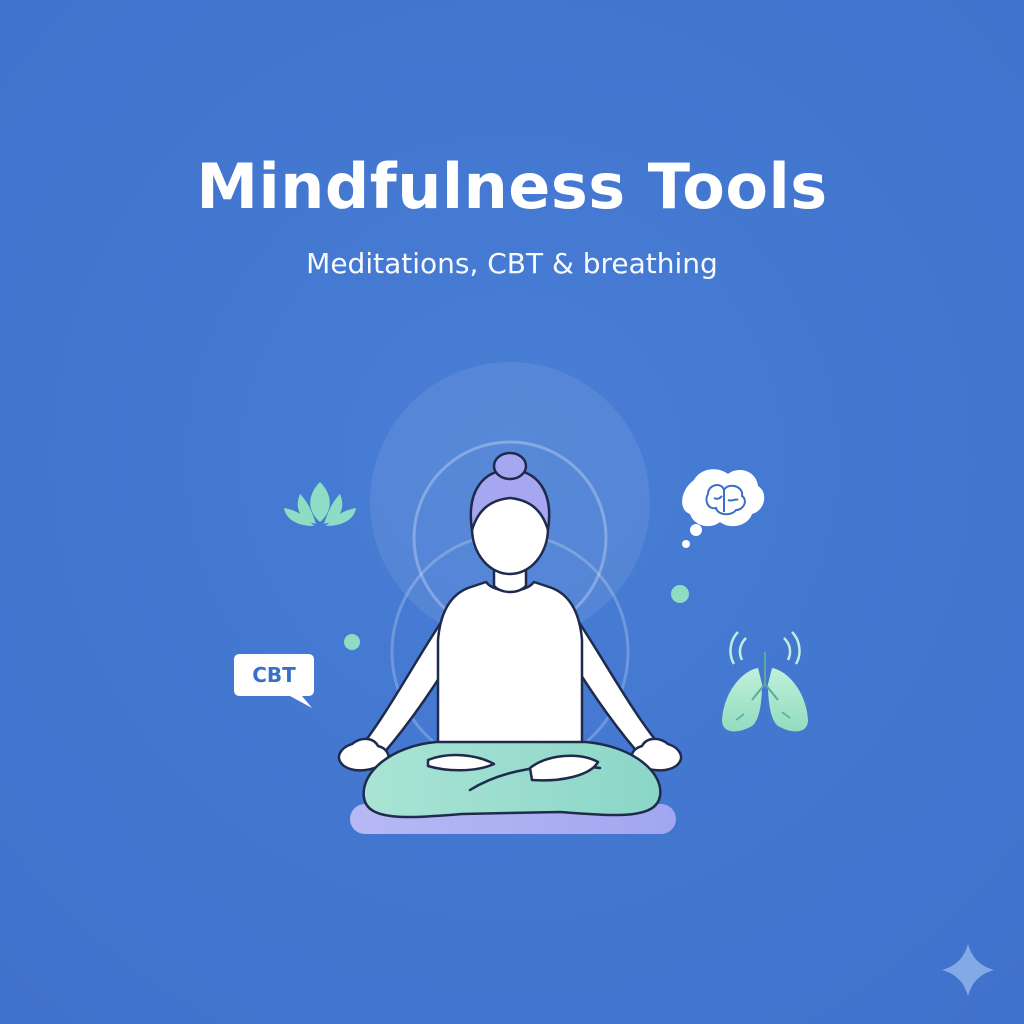 The height and width of the screenshot is (1024, 1024). Describe the element at coordinates (765, 681) in the screenshot. I see `lungs-icon` at that location.